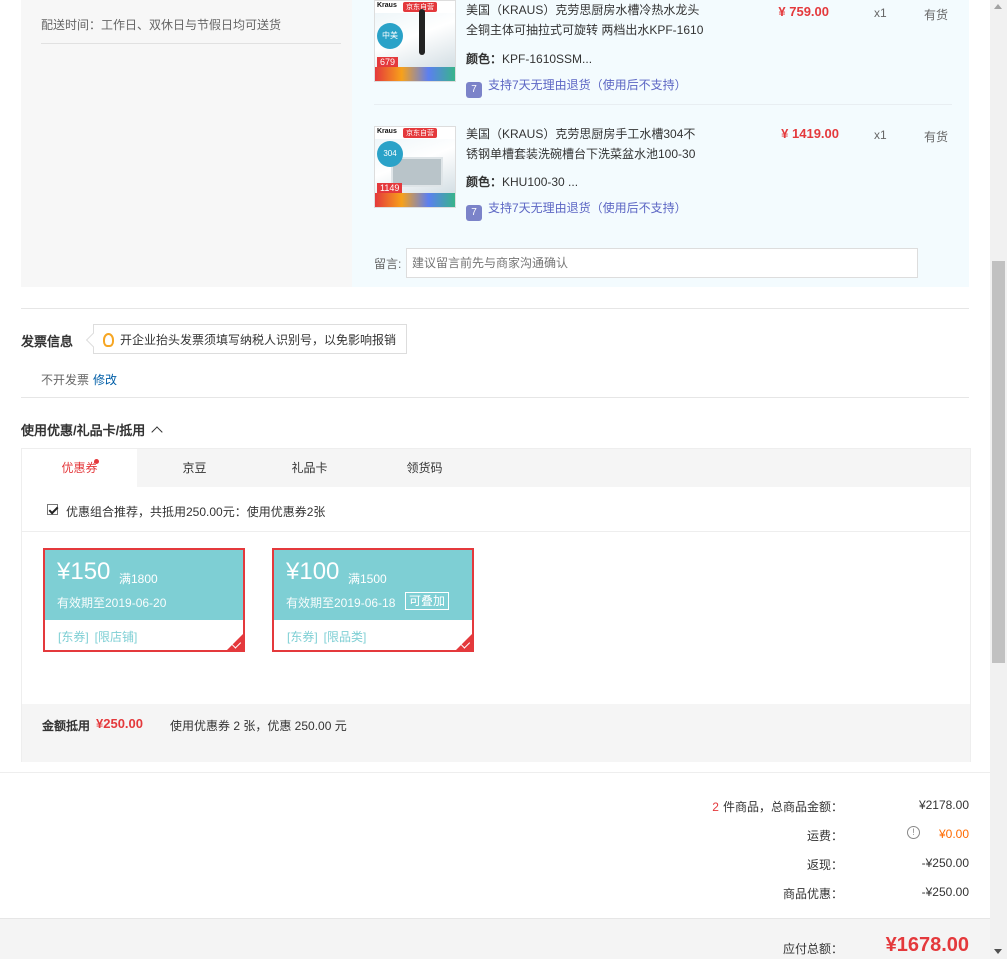 The width and height of the screenshot is (1007, 959). What do you see at coordinates (715, 807) in the screenshot?
I see `item-count: 2` at bounding box center [715, 807].